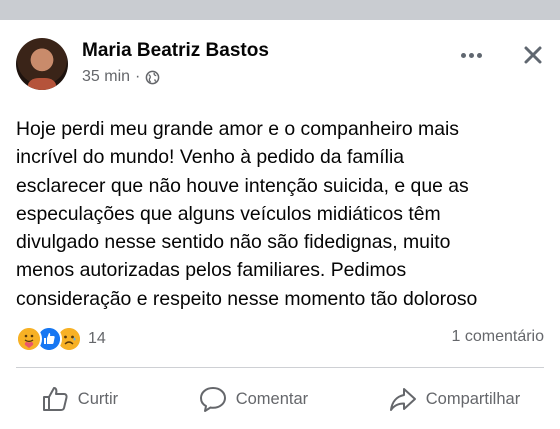 The width and height of the screenshot is (560, 429). What do you see at coordinates (42, 64) in the screenshot?
I see `avatar` at bounding box center [42, 64].